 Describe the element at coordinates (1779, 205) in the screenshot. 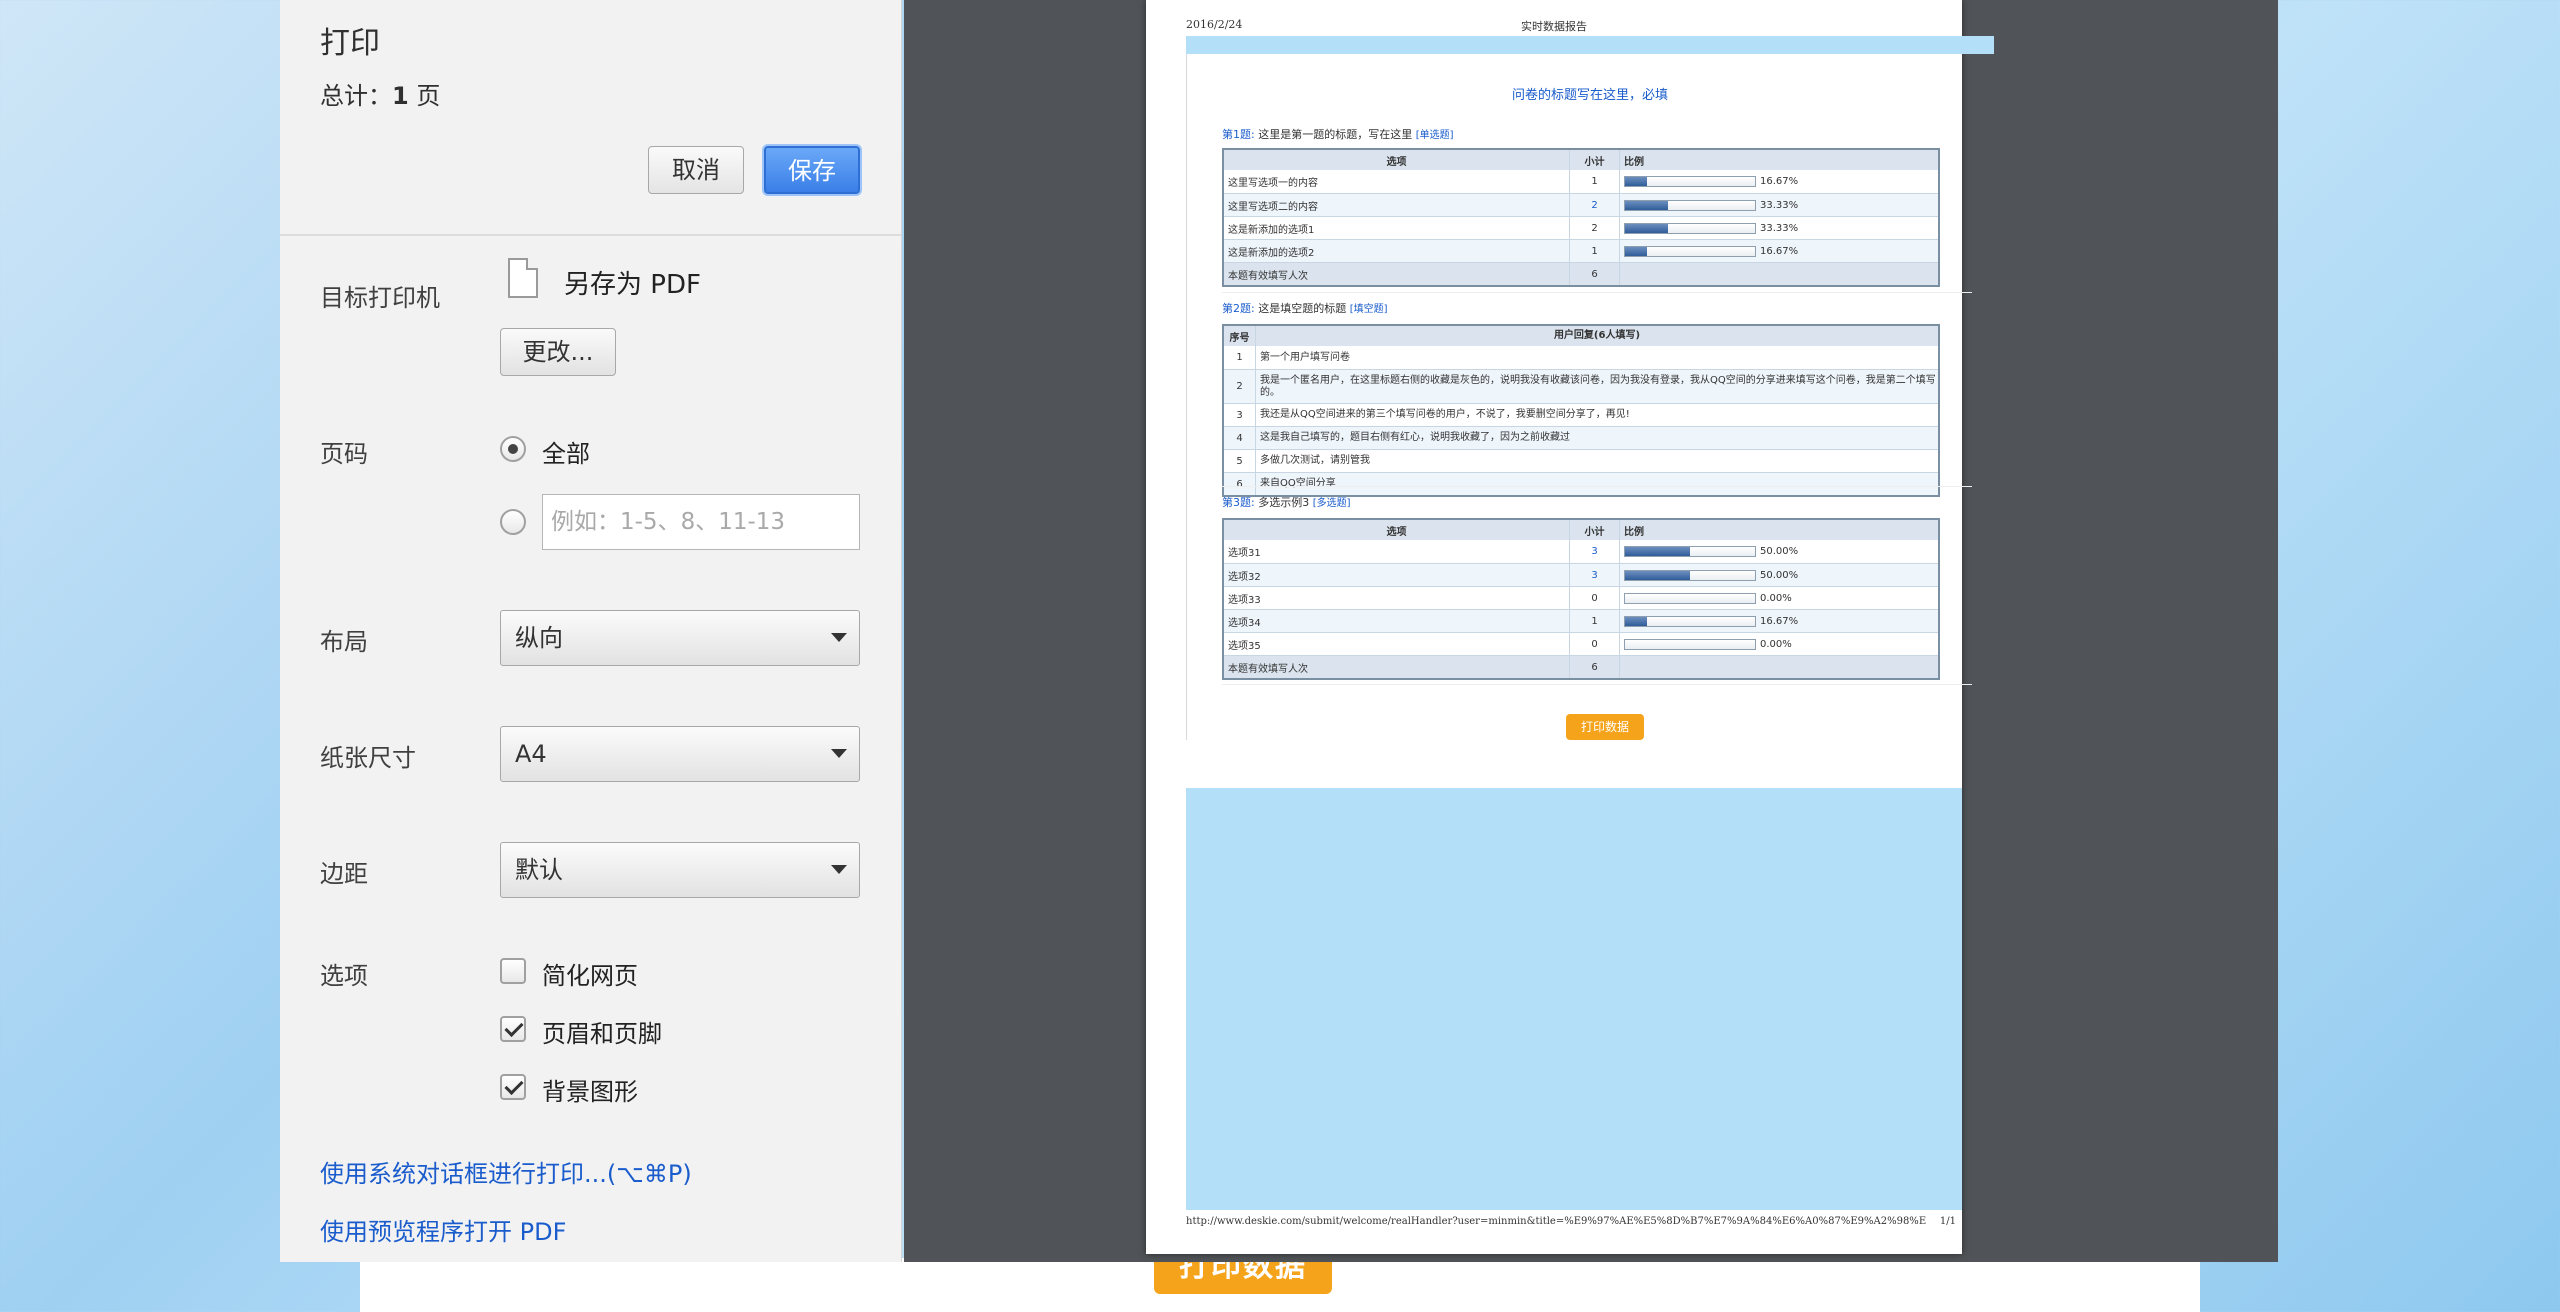

I see `percent-value: 33.33%` at that location.